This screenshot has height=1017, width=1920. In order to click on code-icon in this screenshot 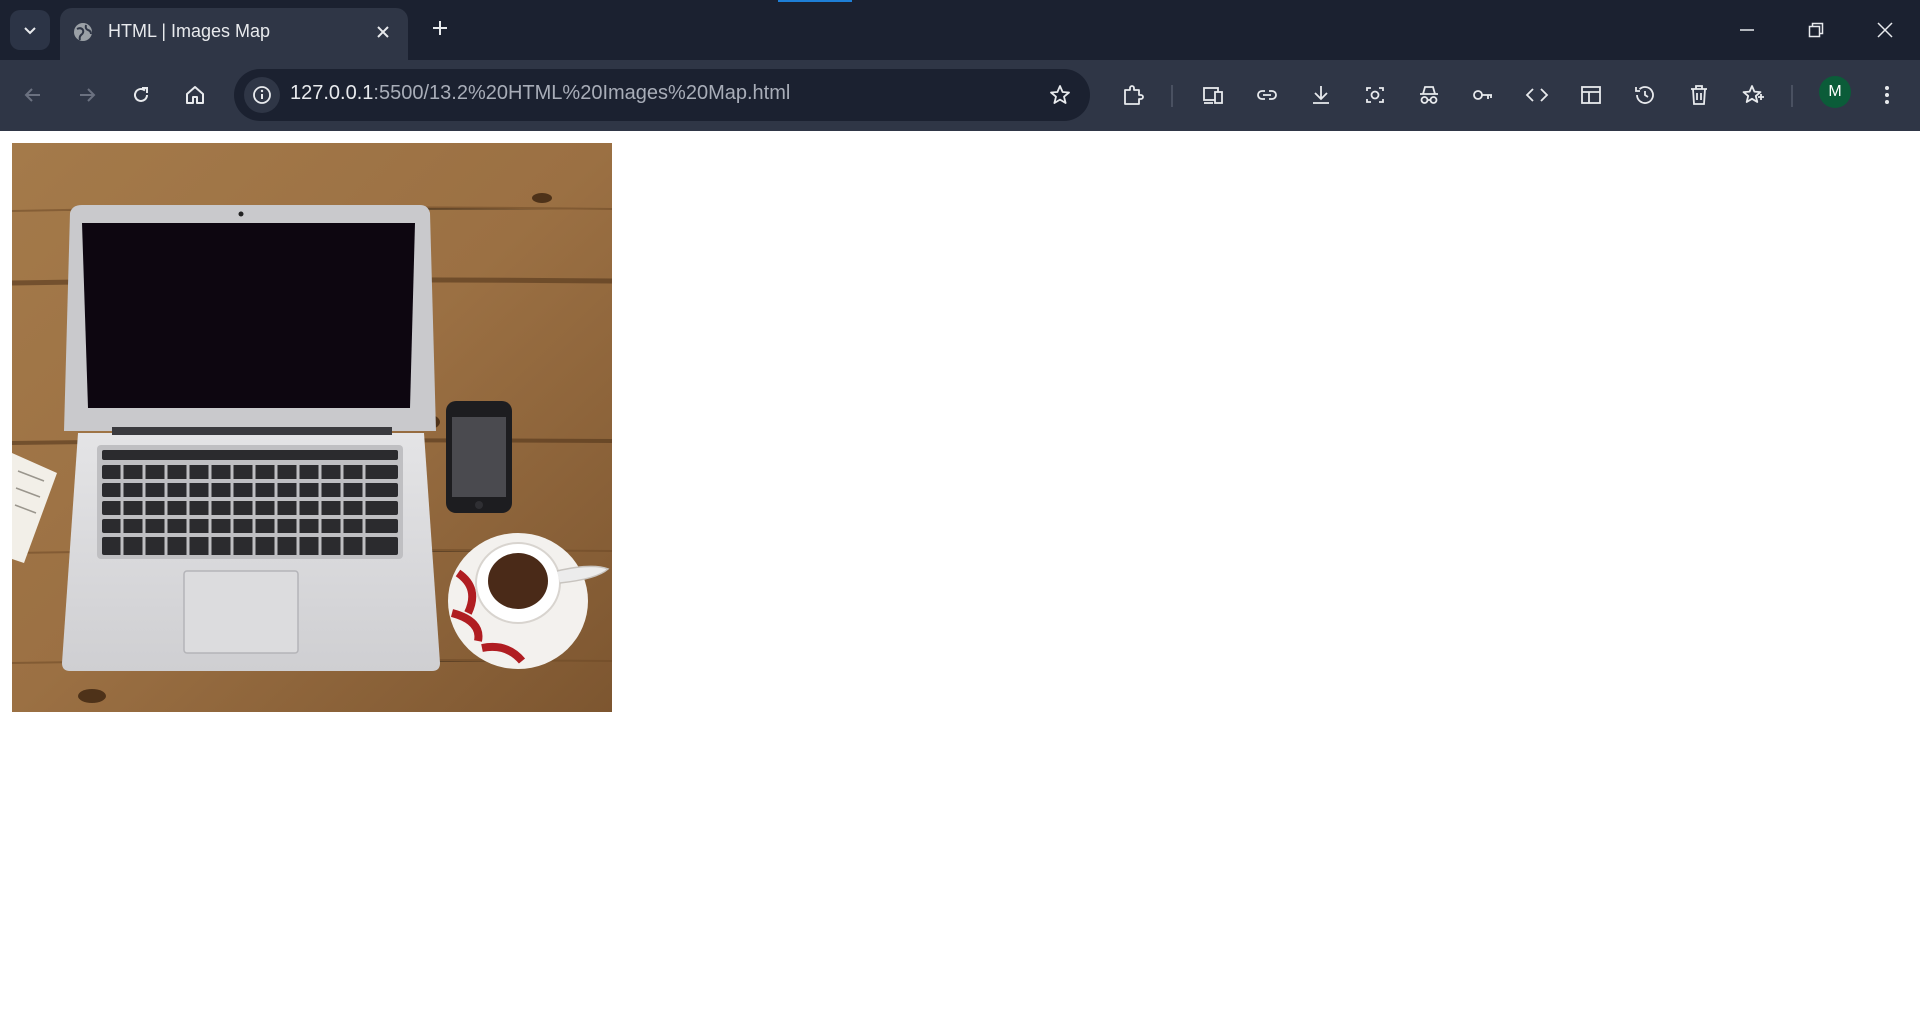, I will do `click(1537, 95)`.